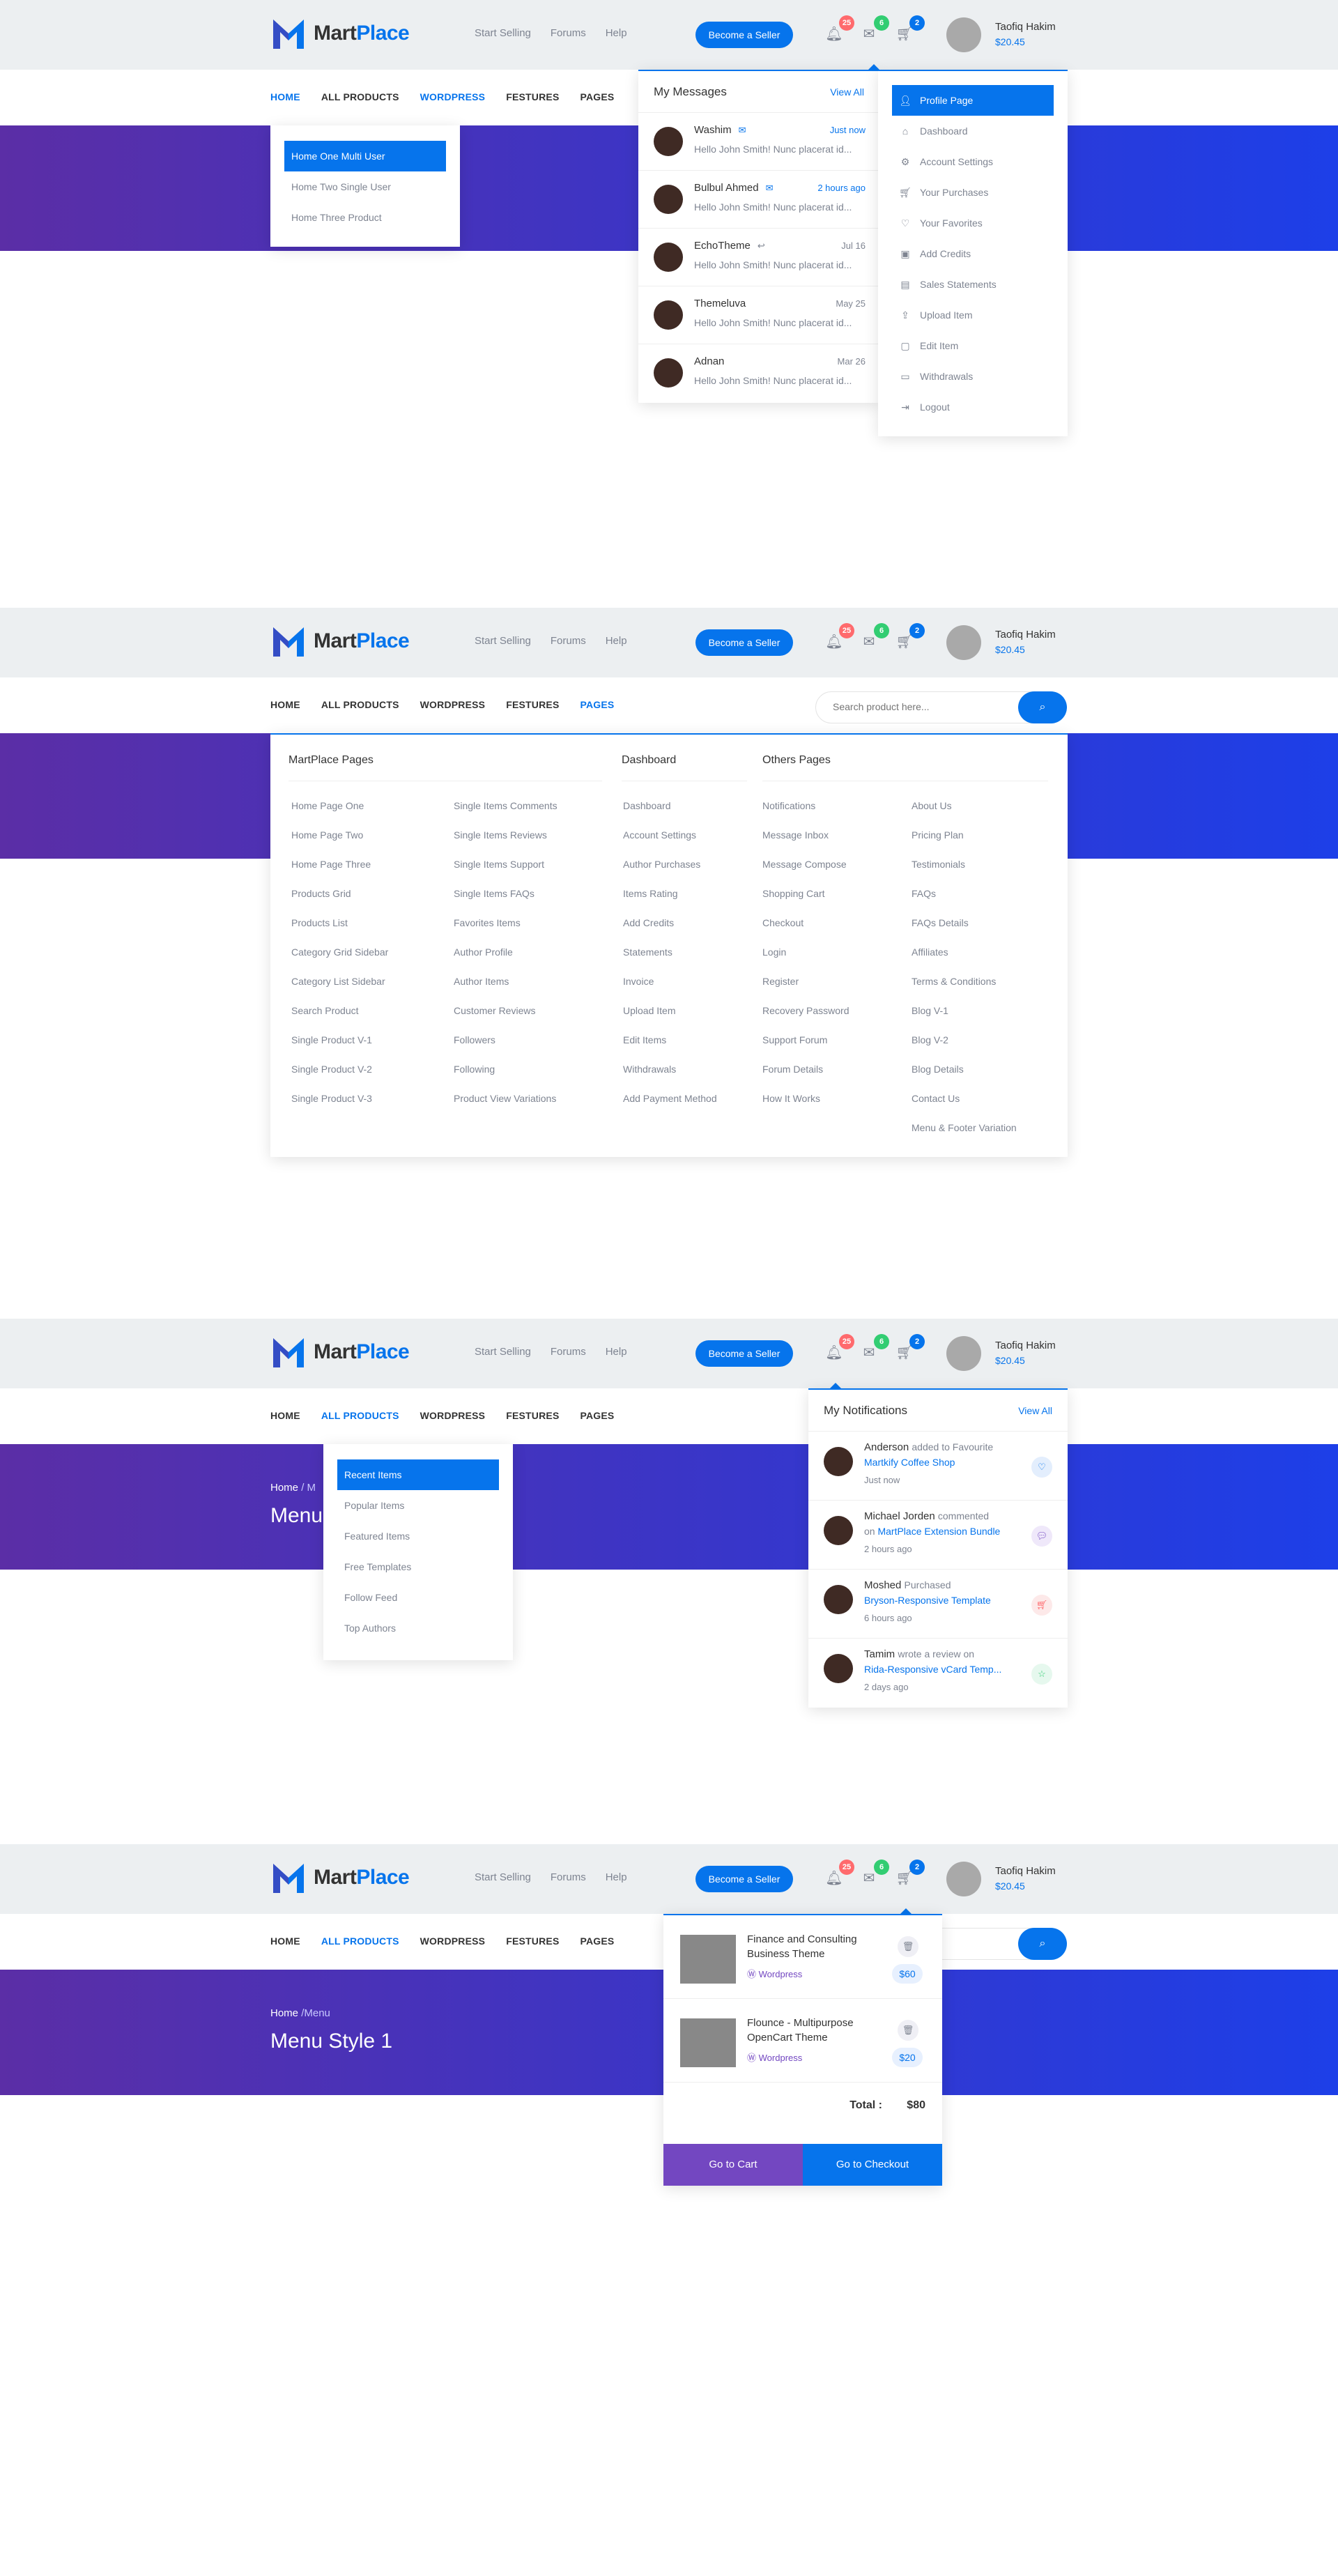  I want to click on mega-link: Blog Details, so click(964, 1078).